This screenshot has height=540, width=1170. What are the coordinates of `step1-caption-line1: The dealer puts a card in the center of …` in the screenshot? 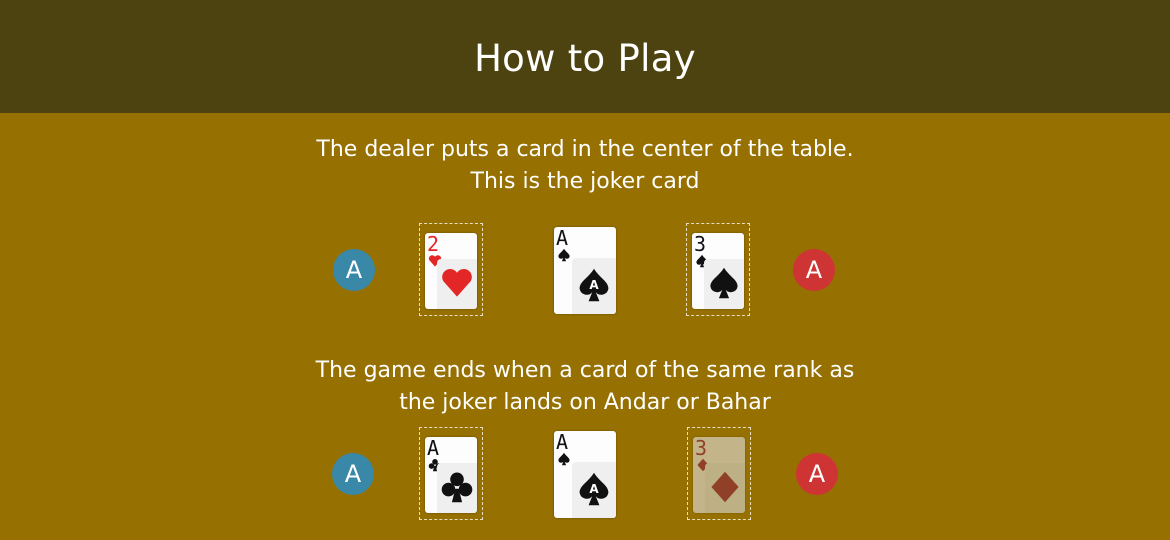 It's located at (585, 149).